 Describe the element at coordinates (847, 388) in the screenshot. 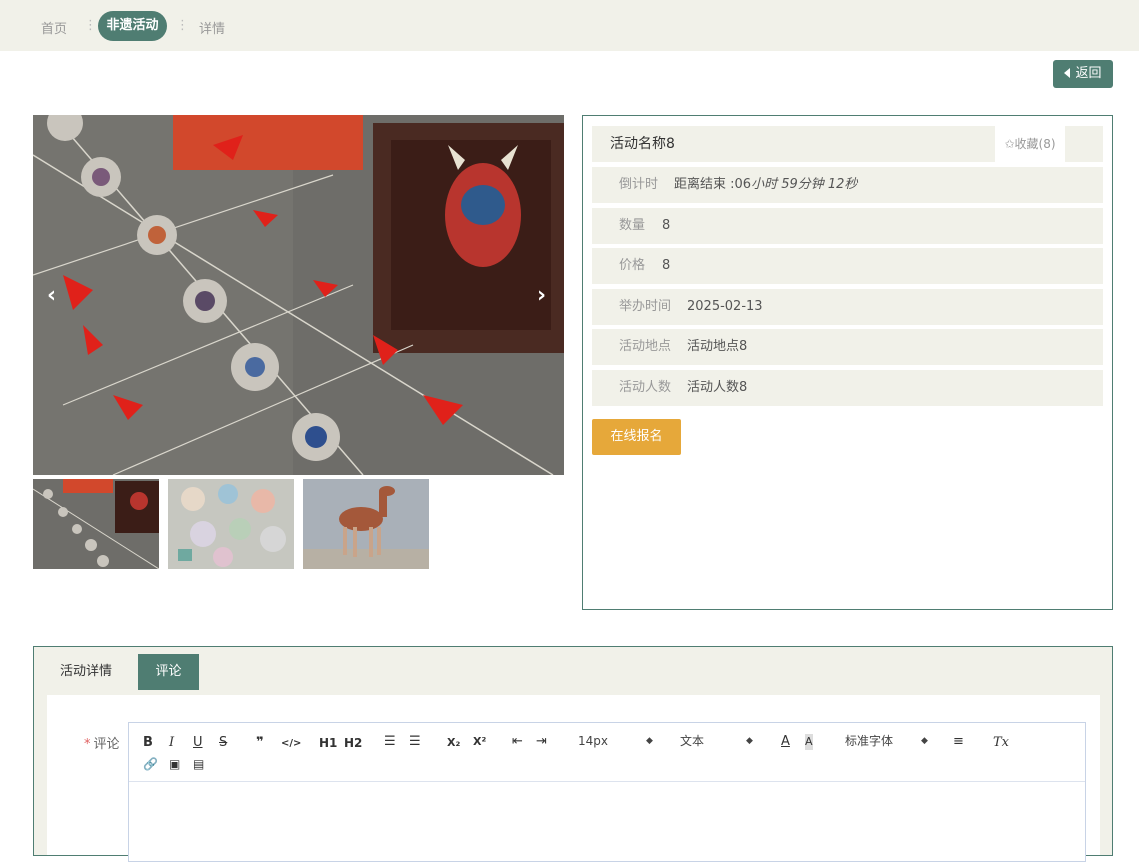

I see `people-row: 活动人数 活动人数8` at that location.